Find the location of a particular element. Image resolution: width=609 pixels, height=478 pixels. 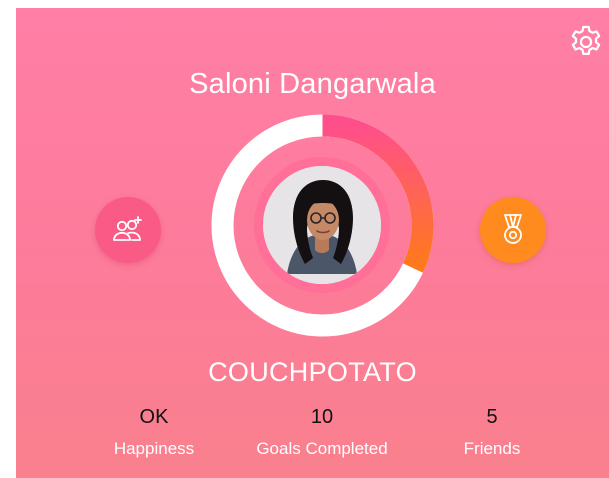

medal-icon is located at coordinates (513, 229).